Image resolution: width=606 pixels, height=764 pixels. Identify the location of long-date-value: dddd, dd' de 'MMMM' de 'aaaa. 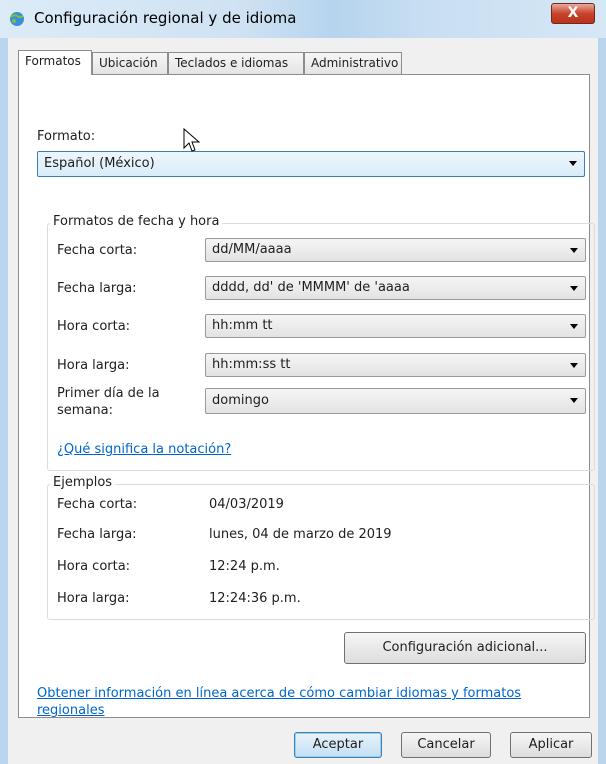
(311, 287).